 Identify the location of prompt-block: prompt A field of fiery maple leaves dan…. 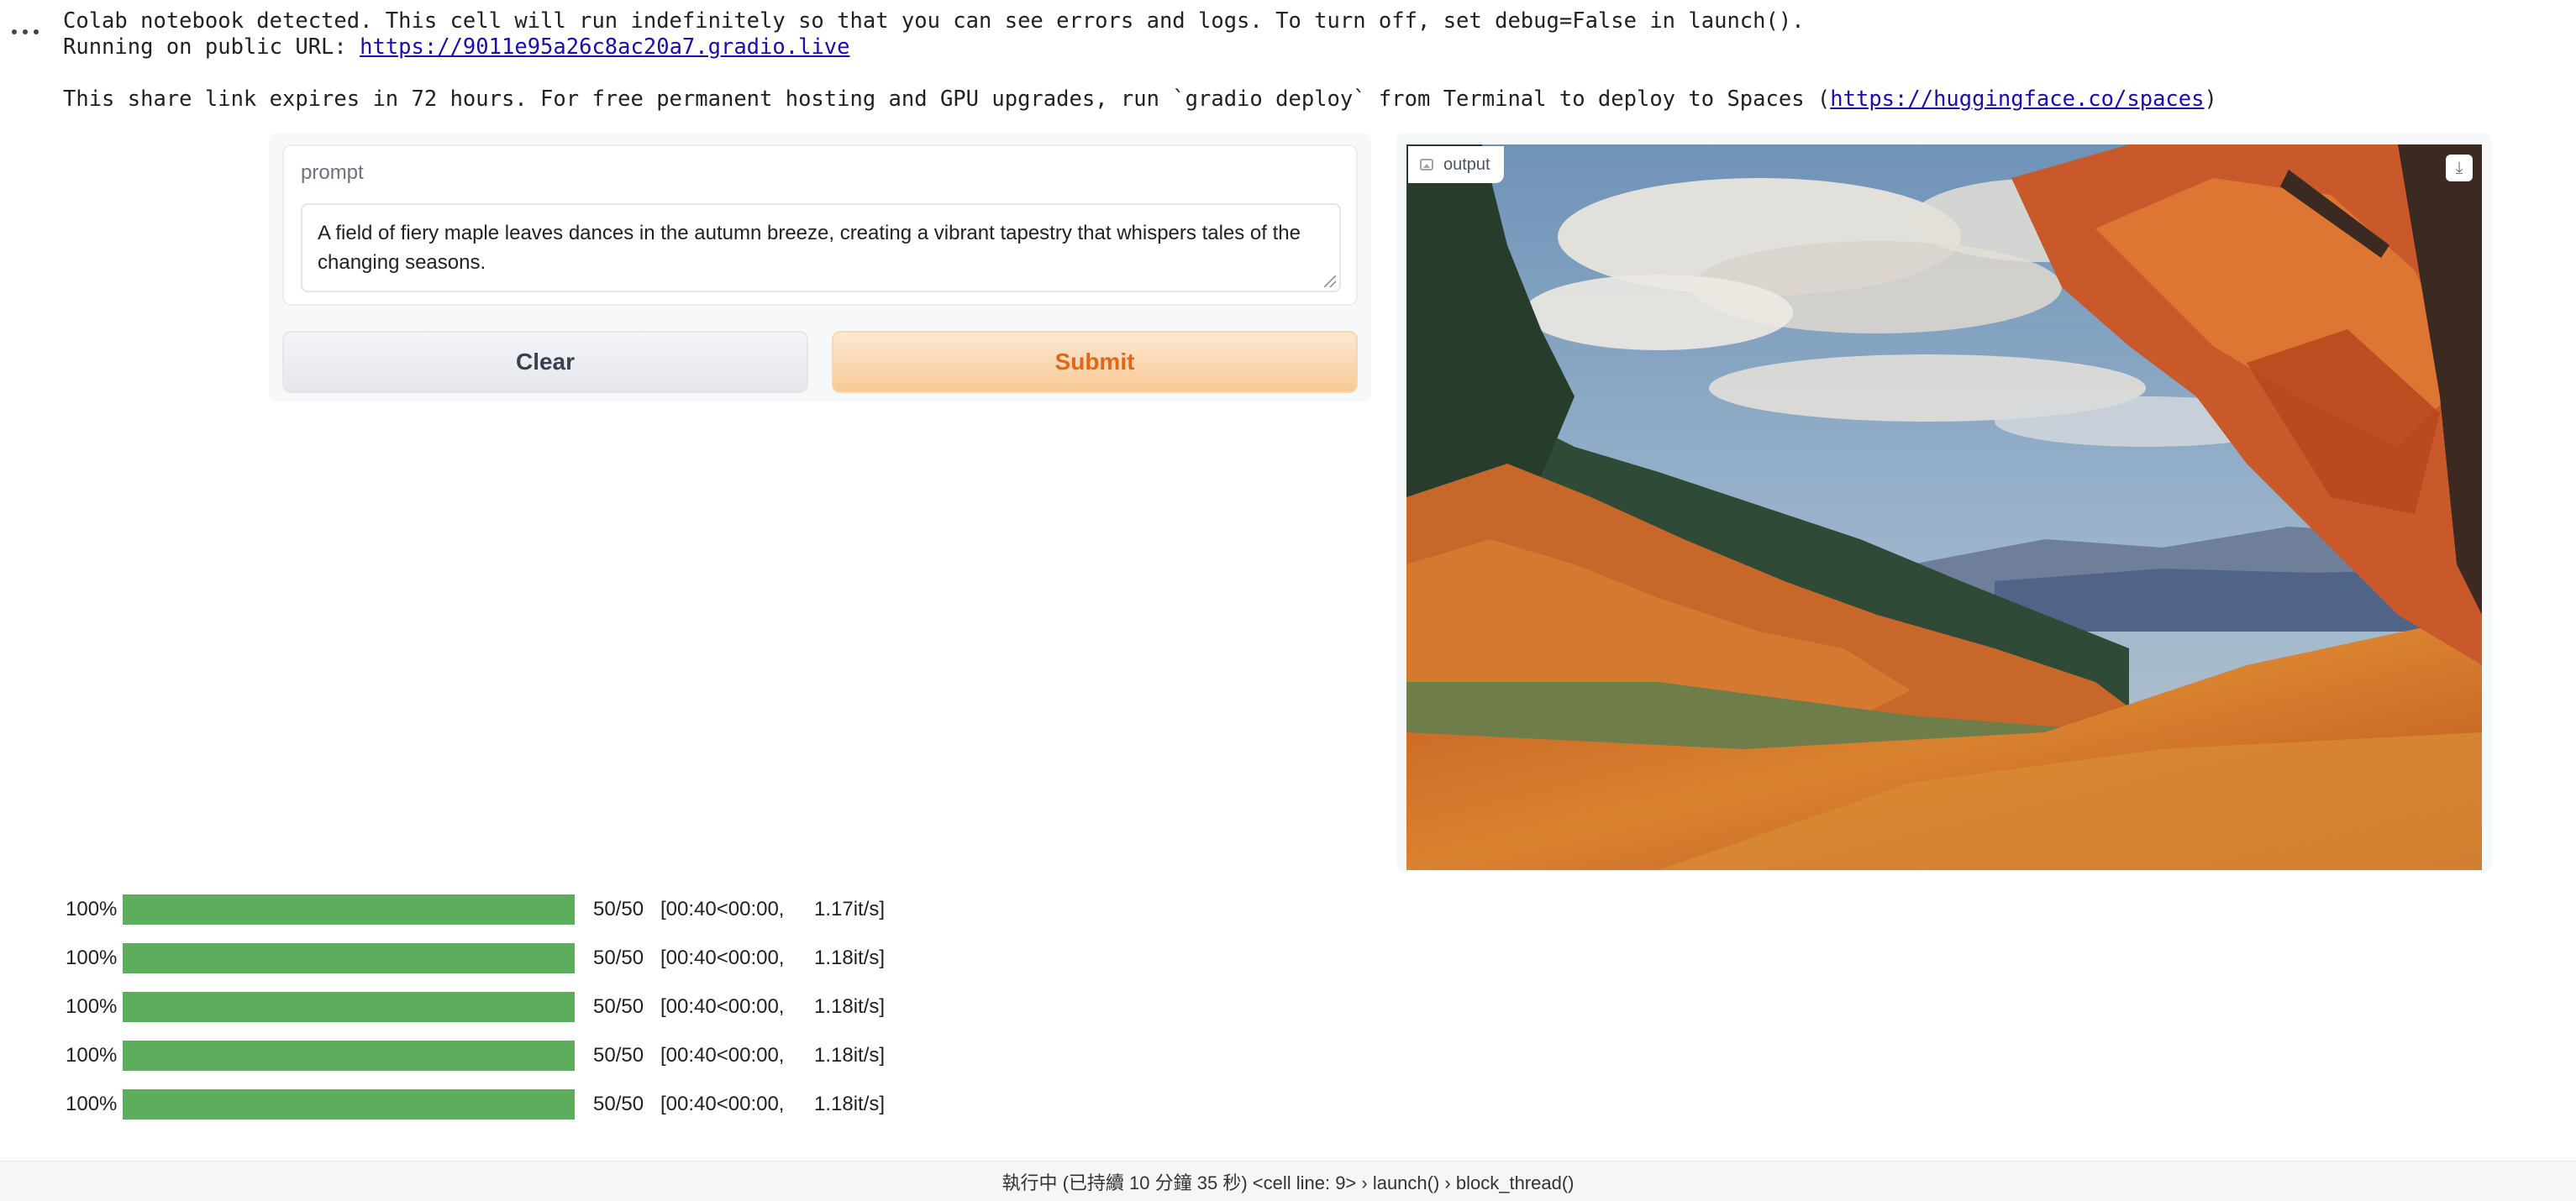
(820, 225).